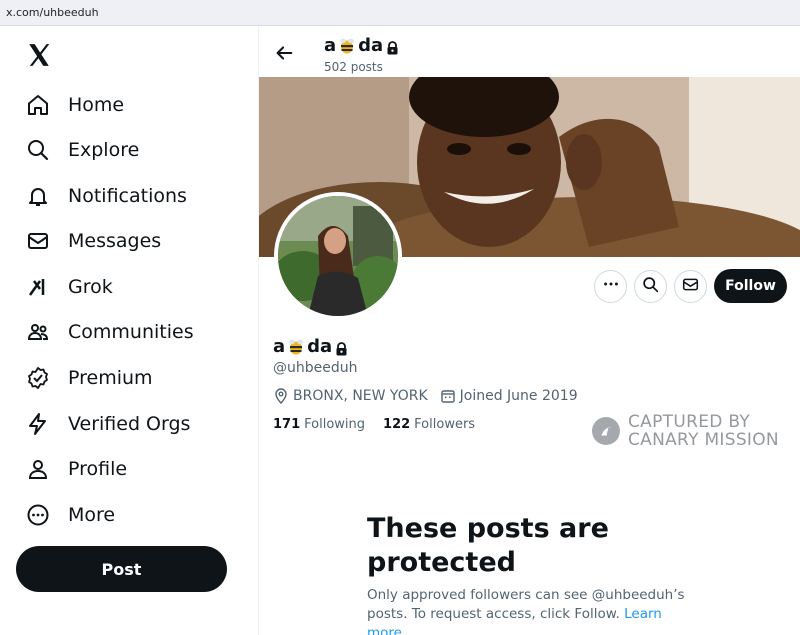 This screenshot has height=635, width=800. Describe the element at coordinates (121, 569) in the screenshot. I see `post-button: Post` at that location.